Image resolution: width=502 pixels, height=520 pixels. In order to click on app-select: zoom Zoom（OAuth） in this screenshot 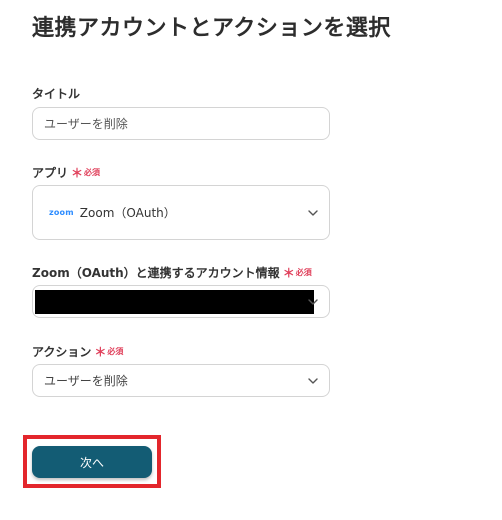, I will do `click(181, 212)`.